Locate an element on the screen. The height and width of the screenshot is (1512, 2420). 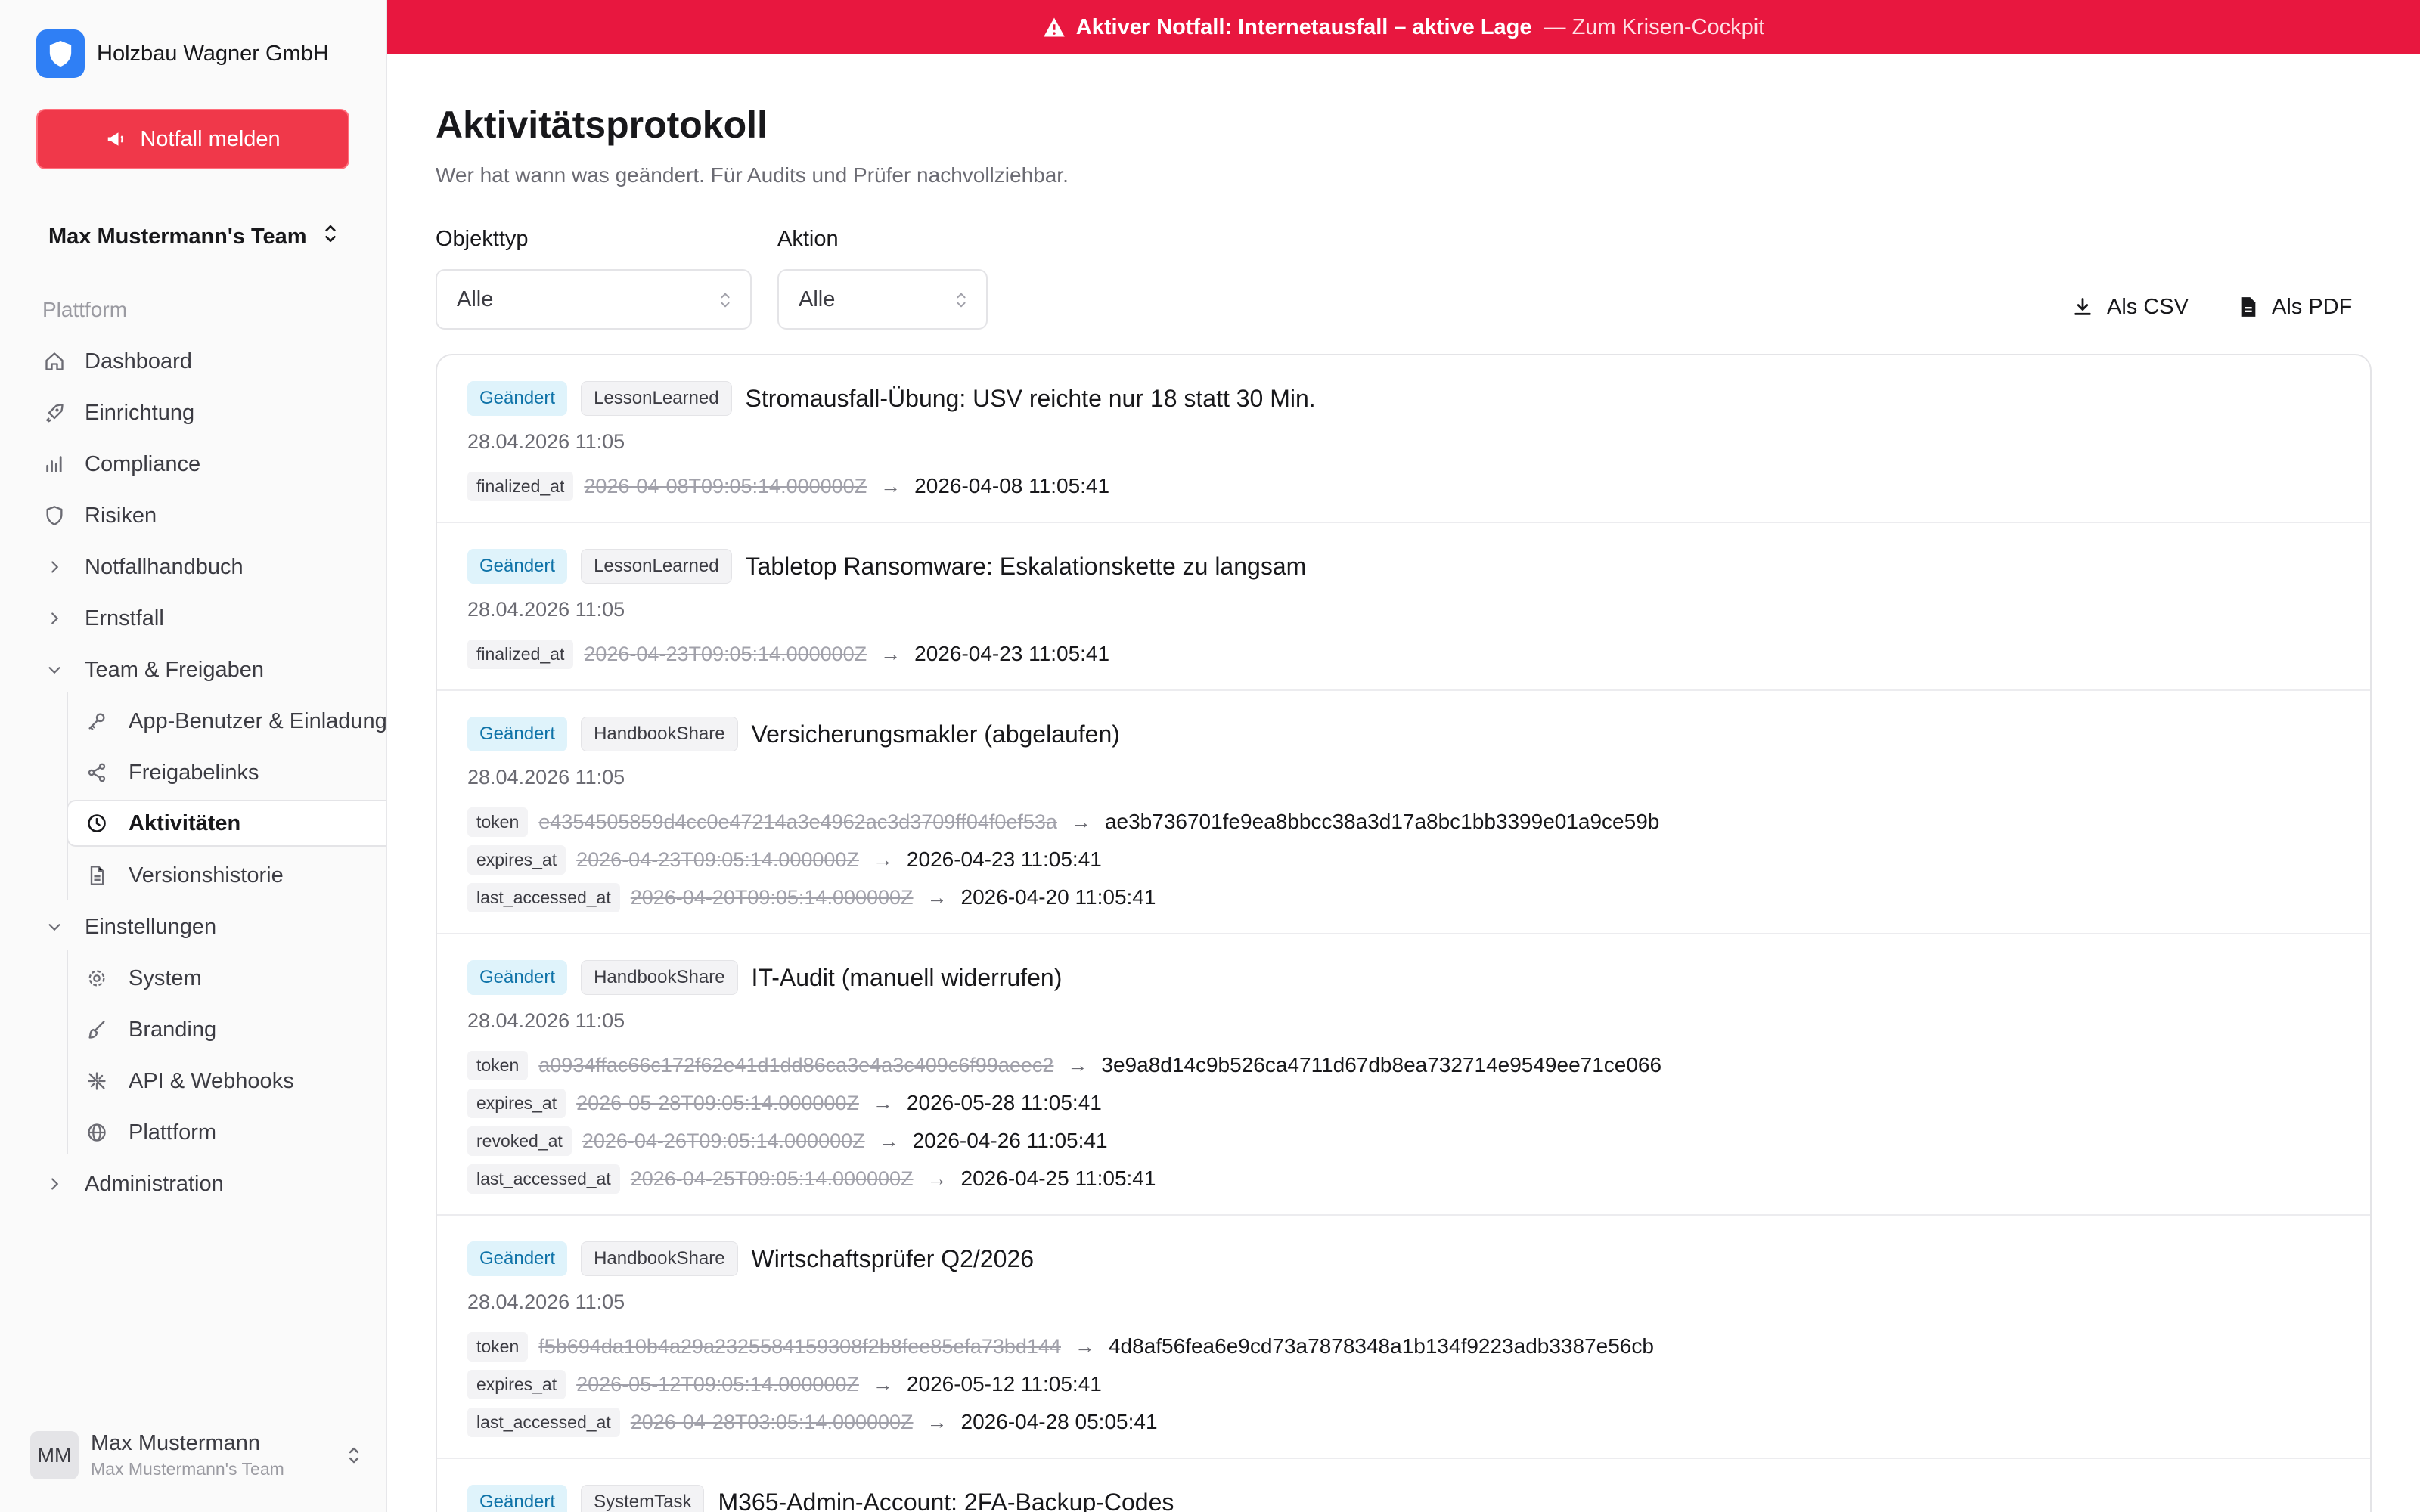
sidebar-item-compliance: Compliance is located at coordinates (121, 465).